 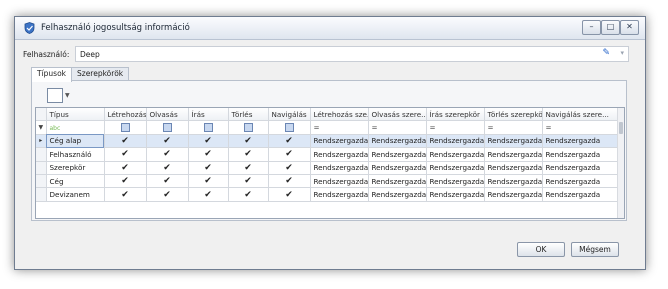 What do you see at coordinates (289, 115) in the screenshot?
I see `column-header: Navigálás` at bounding box center [289, 115].